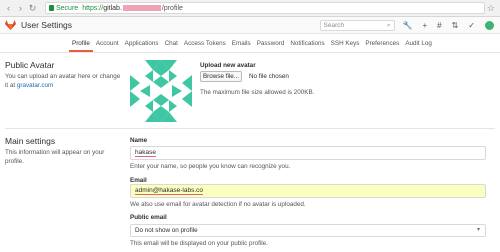 The width and height of the screenshot is (500, 252). Describe the element at coordinates (408, 25) in the screenshot. I see `wrench-icon: 🔧` at that location.